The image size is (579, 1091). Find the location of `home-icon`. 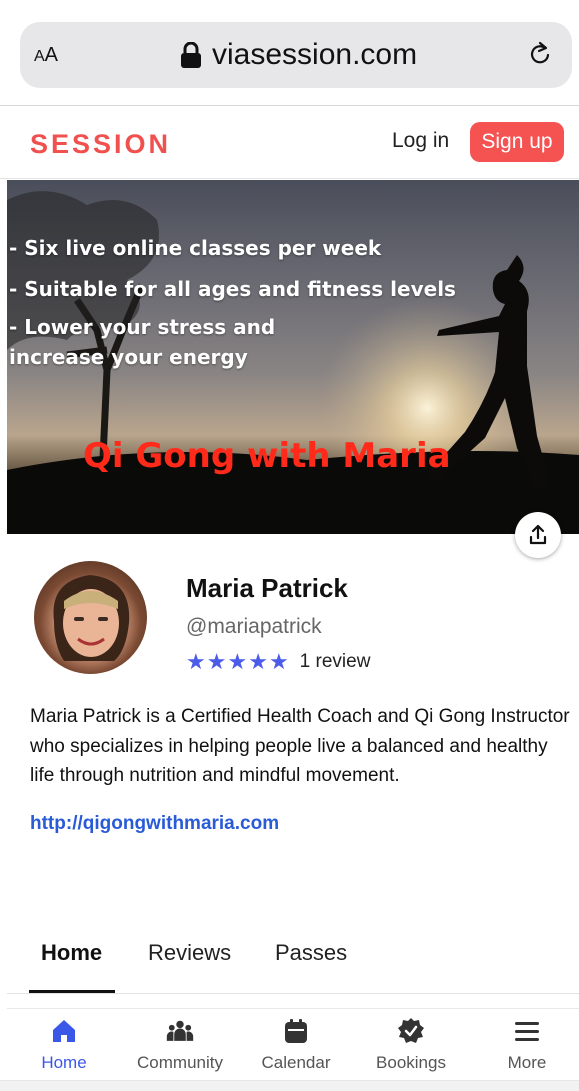

home-icon is located at coordinates (64, 1031).